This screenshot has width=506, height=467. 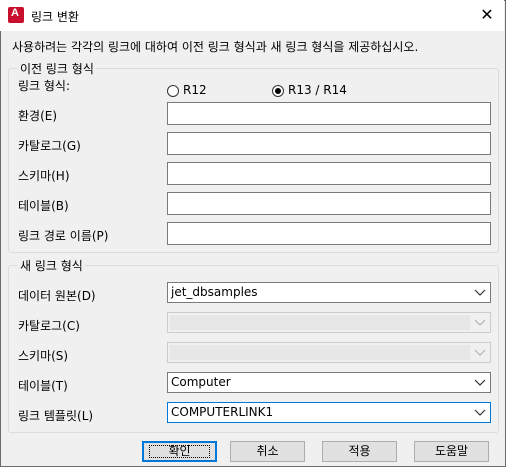 I want to click on autocad-app-icon: A, so click(x=16, y=15).